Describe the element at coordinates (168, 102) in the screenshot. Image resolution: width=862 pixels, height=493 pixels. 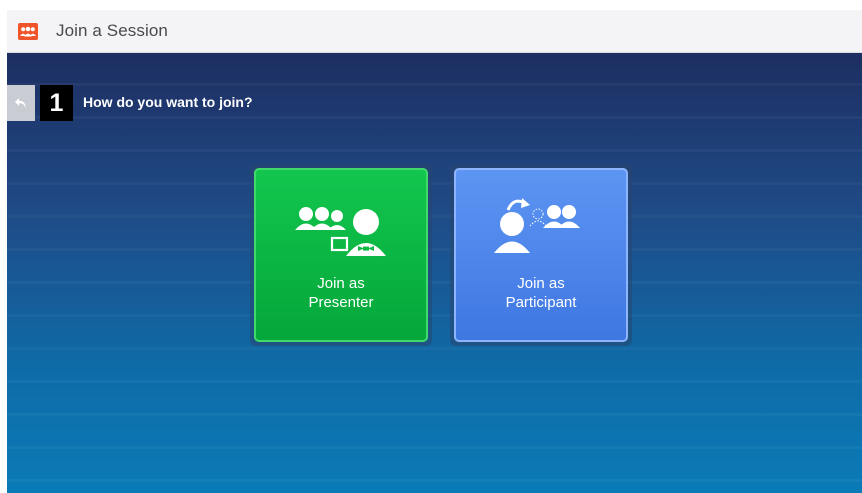
I see `step-question: How do you want to join?` at that location.